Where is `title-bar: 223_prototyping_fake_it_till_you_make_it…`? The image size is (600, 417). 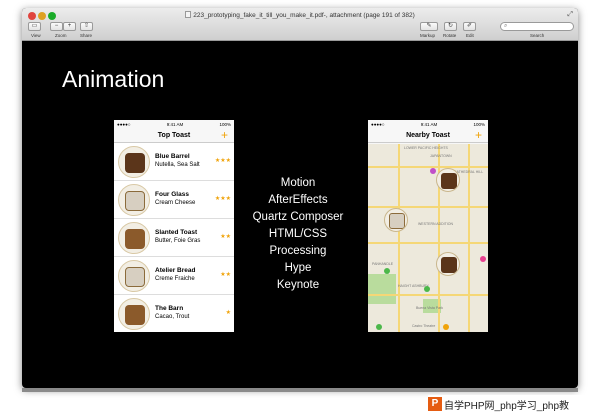
title-bar: 223_prototyping_fake_it_till_you_make_it… is located at coordinates (300, 24).